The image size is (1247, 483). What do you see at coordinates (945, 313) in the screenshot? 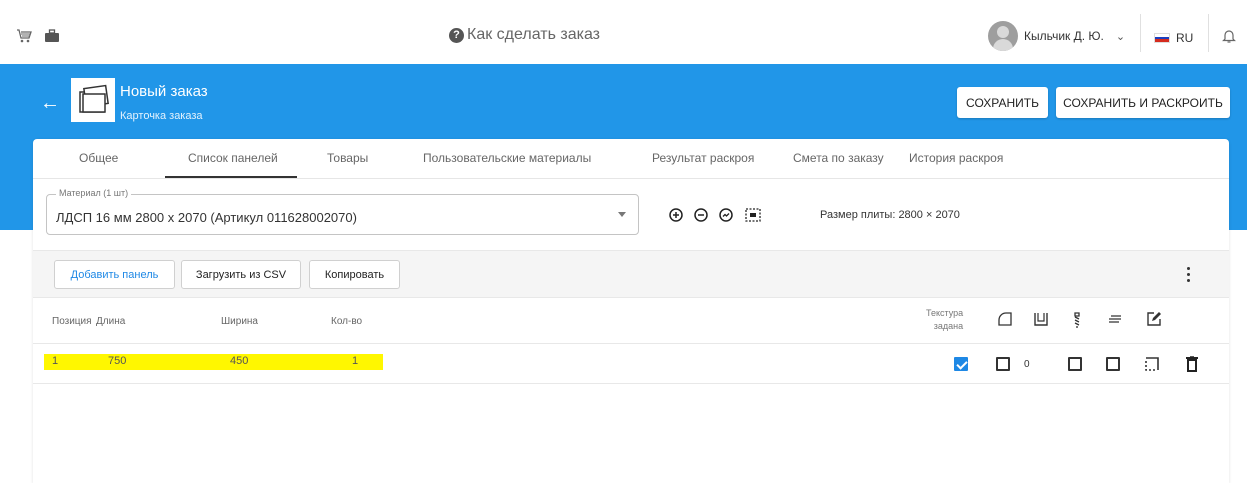
I see `col-texture-line1: Текстура` at bounding box center [945, 313].